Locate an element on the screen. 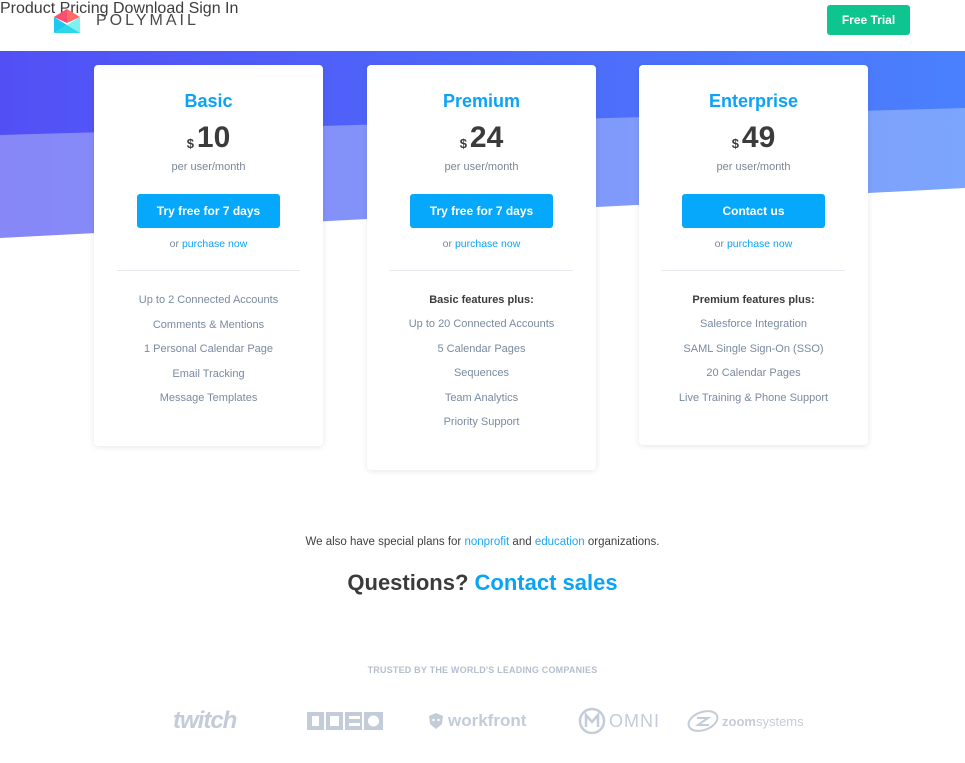 The height and width of the screenshot is (763, 965). contact-us-button: Contact us is located at coordinates (753, 211).